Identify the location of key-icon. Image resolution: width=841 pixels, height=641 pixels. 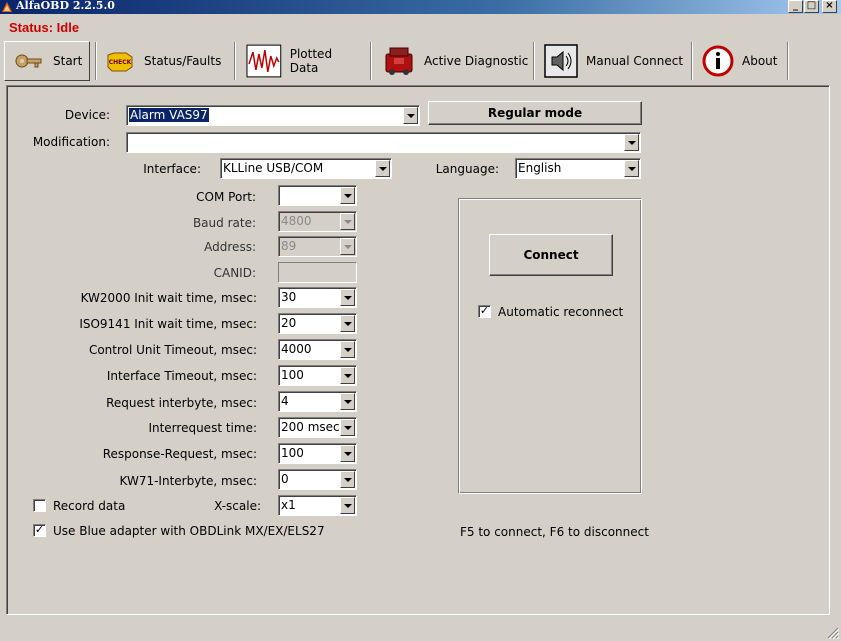
(28, 61).